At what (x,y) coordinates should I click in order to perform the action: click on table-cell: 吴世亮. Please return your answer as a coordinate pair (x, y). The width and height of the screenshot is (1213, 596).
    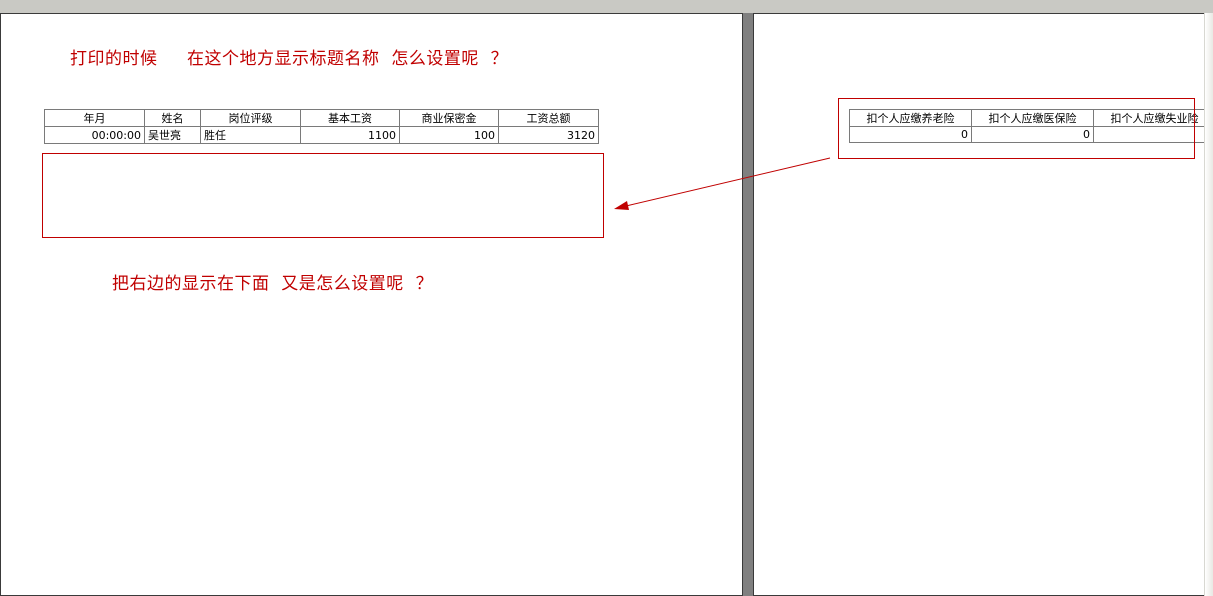
    Looking at the image, I should click on (172, 135).